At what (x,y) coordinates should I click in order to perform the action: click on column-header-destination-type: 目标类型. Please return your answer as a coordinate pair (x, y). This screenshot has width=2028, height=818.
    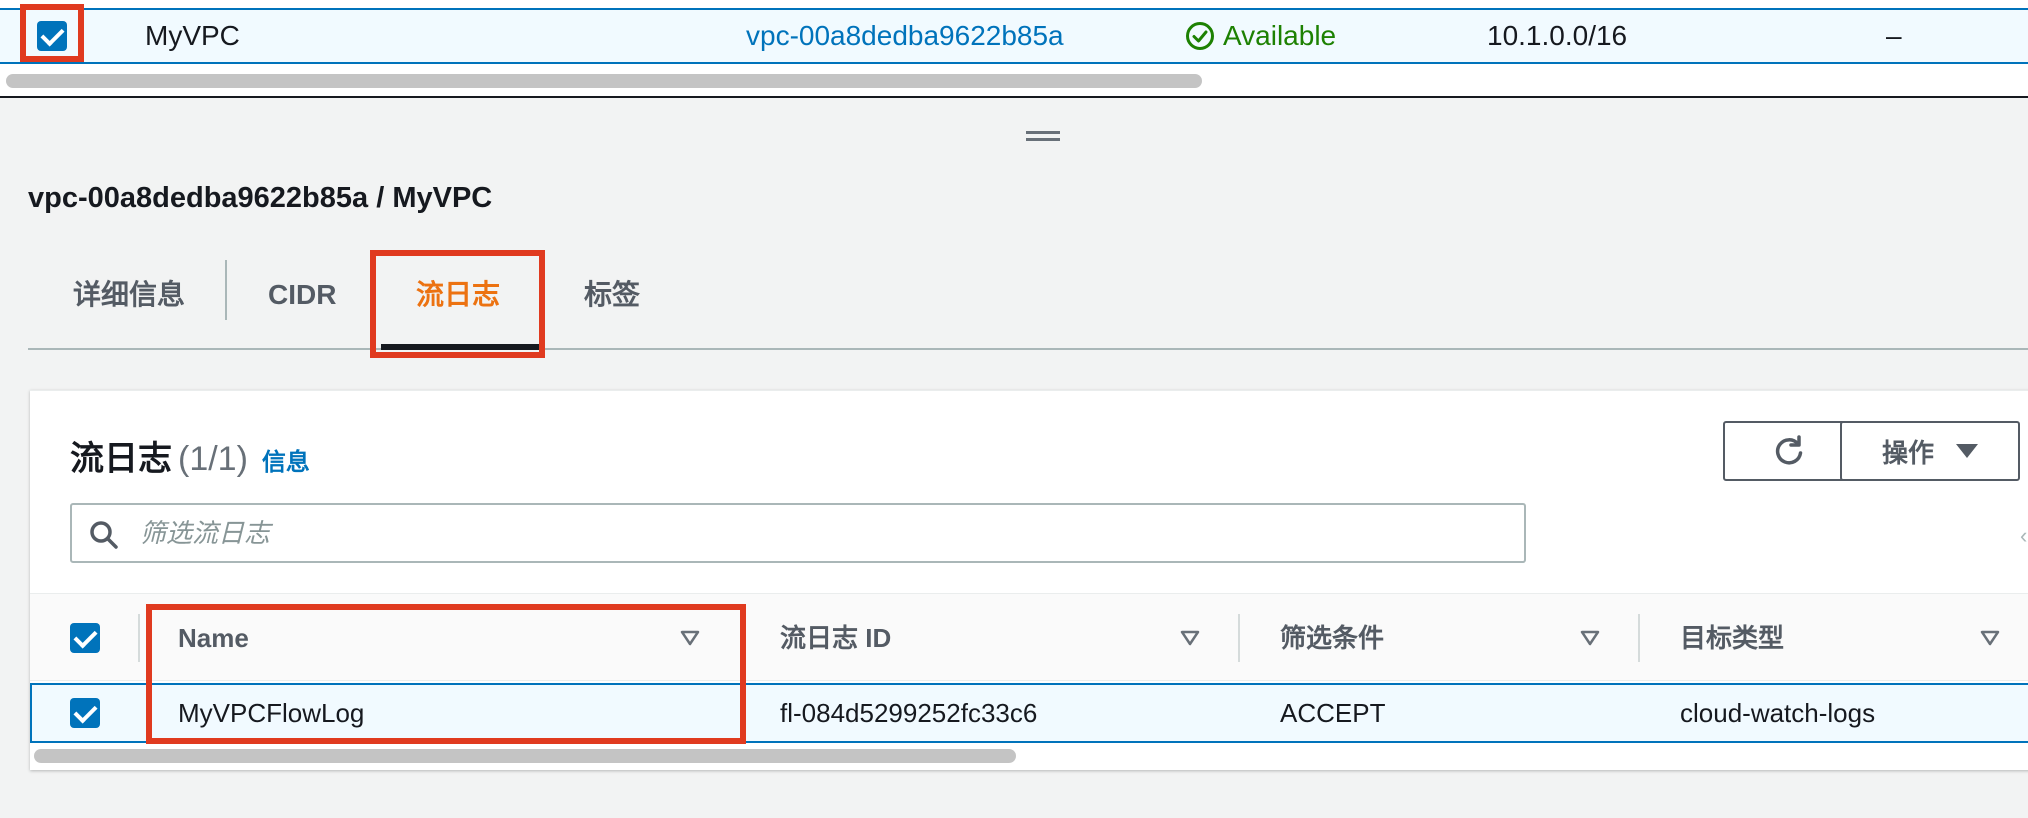
    Looking at the image, I should click on (1732, 638).